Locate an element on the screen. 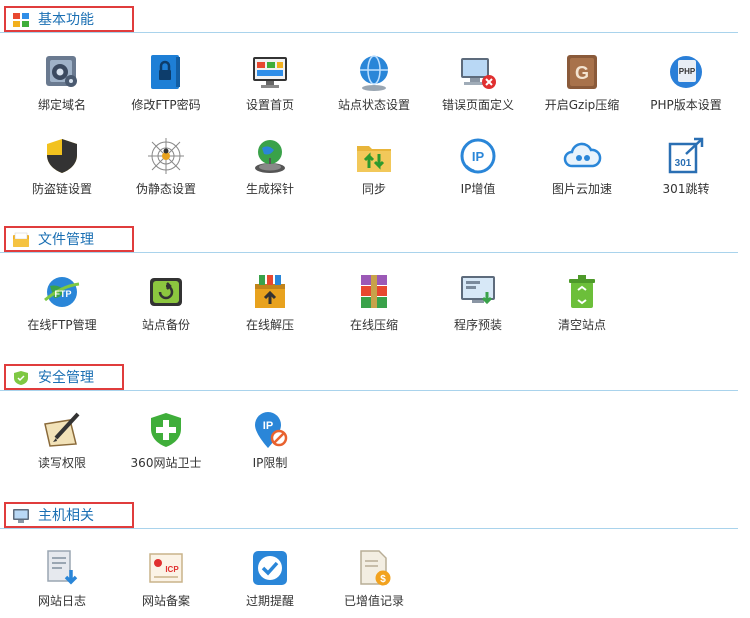  svg-text: 301 is located at coordinates (683, 163).